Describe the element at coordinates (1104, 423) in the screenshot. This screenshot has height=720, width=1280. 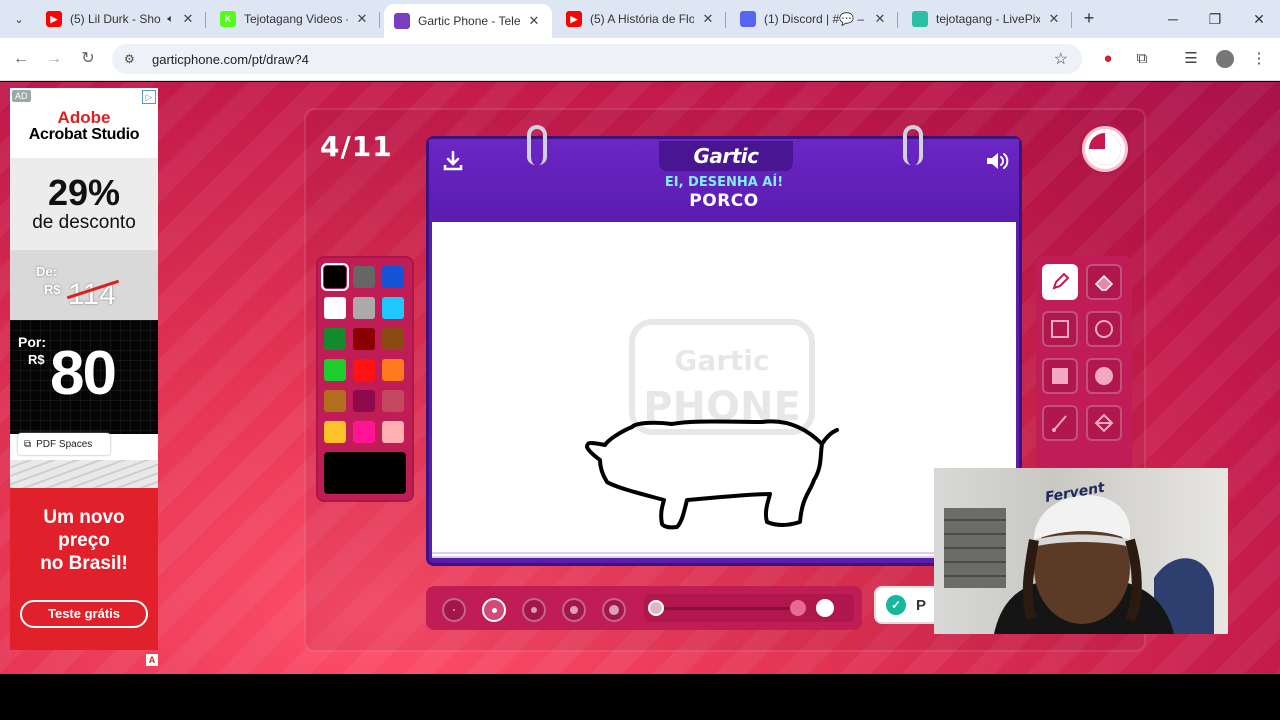
I see `fill-bucket-icon` at that location.